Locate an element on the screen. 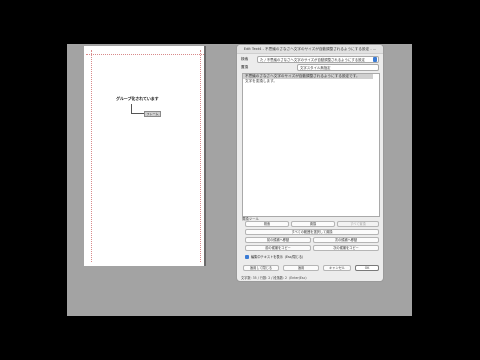 The height and width of the screenshot is (360, 480). prev-match-button: 前の候補へ移動 is located at coordinates (278, 240).